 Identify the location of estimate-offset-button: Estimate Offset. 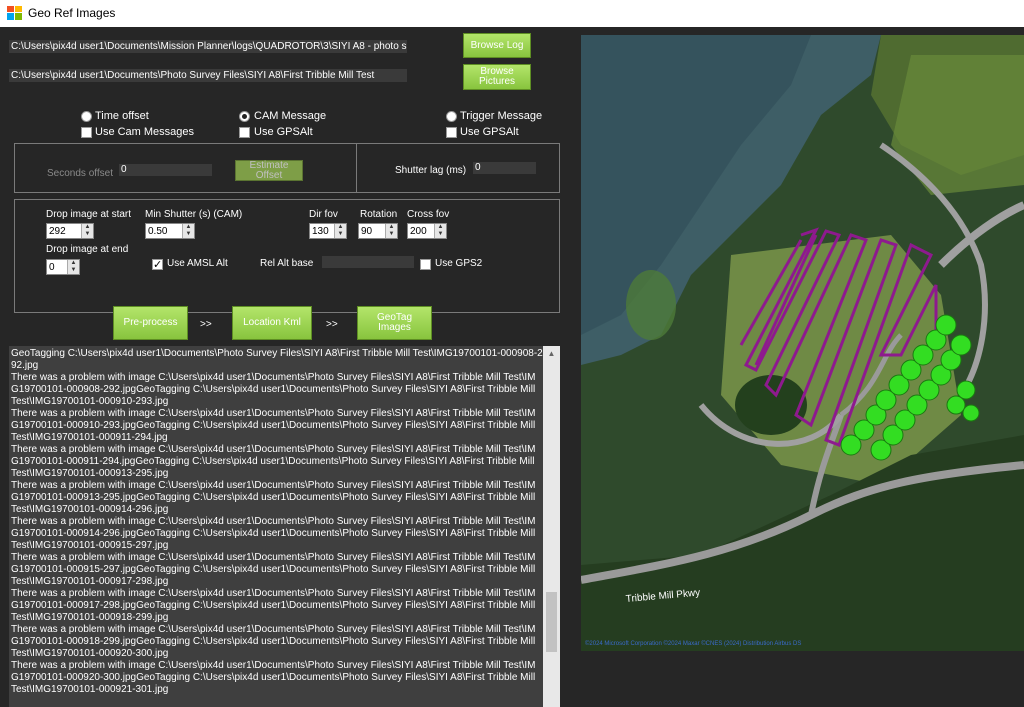
(269, 170).